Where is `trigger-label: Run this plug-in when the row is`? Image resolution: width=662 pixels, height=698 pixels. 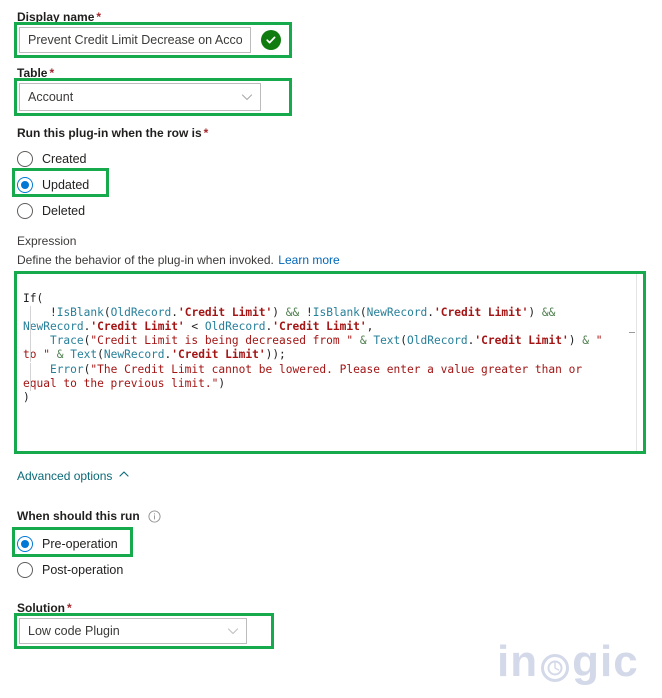 trigger-label: Run this plug-in when the row is is located at coordinates (109, 133).